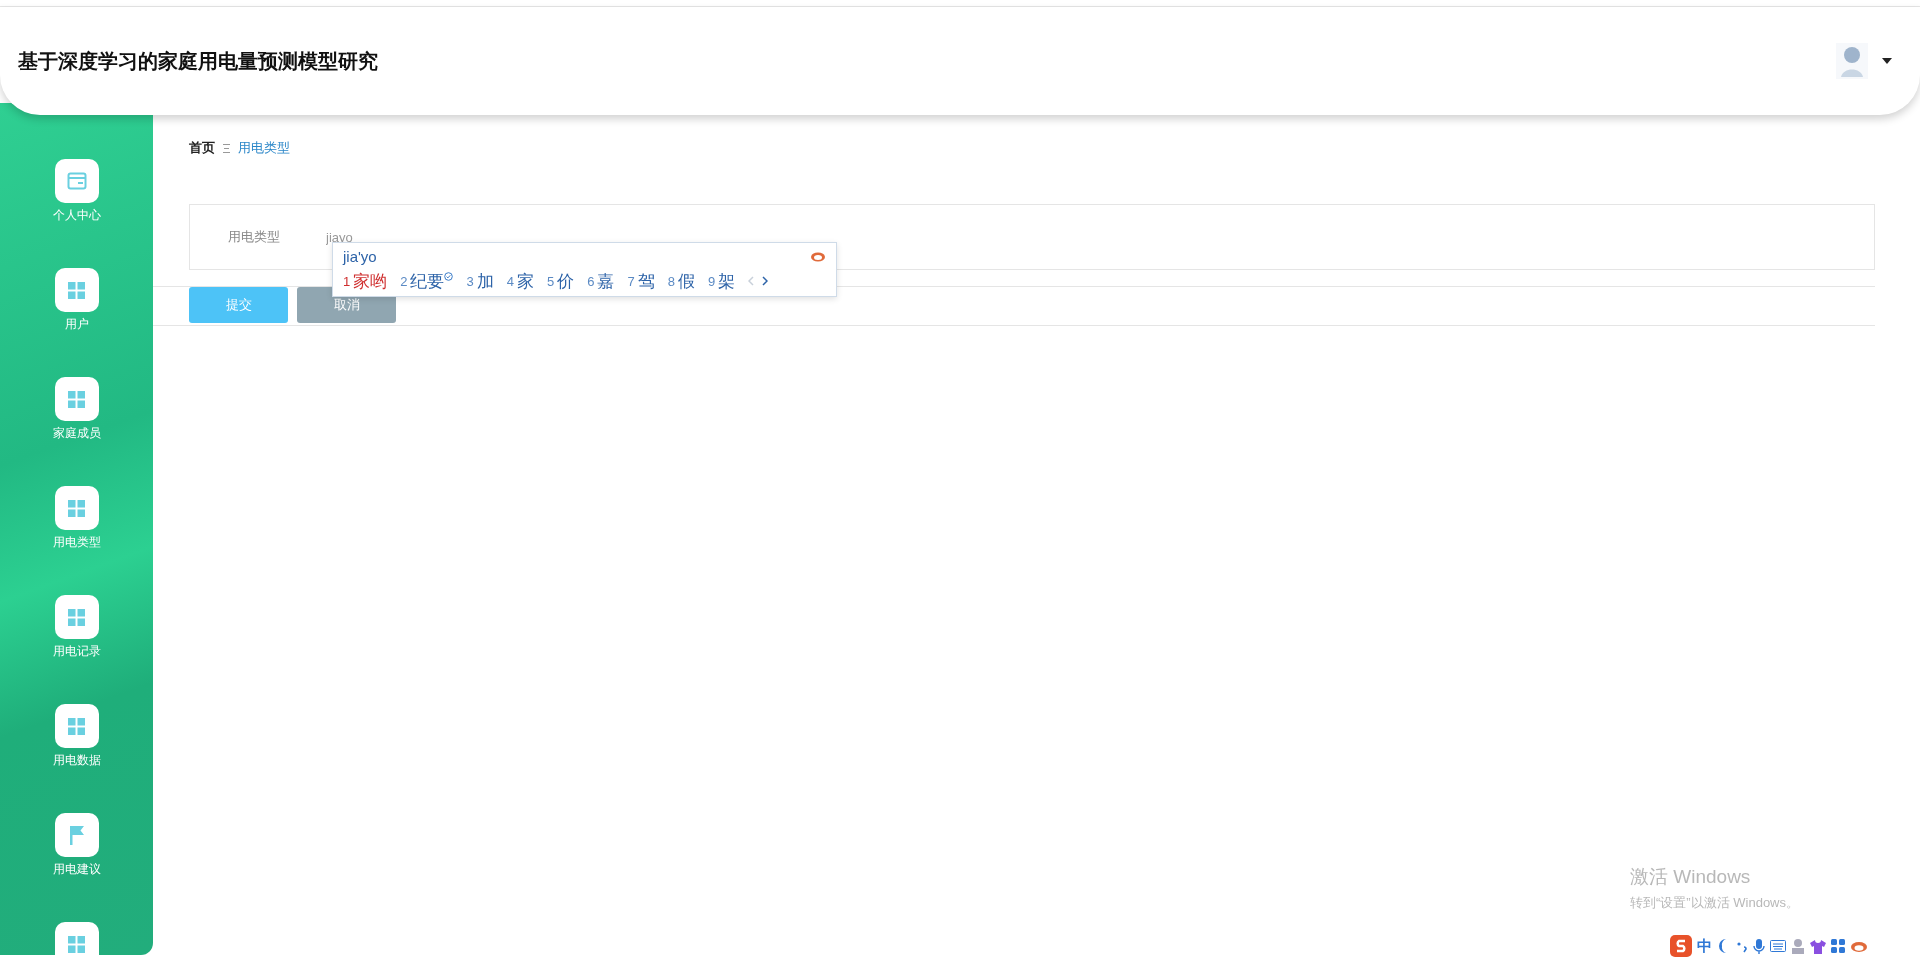 The height and width of the screenshot is (960, 1920). I want to click on ime-candidate: 6 嘉, so click(601, 281).